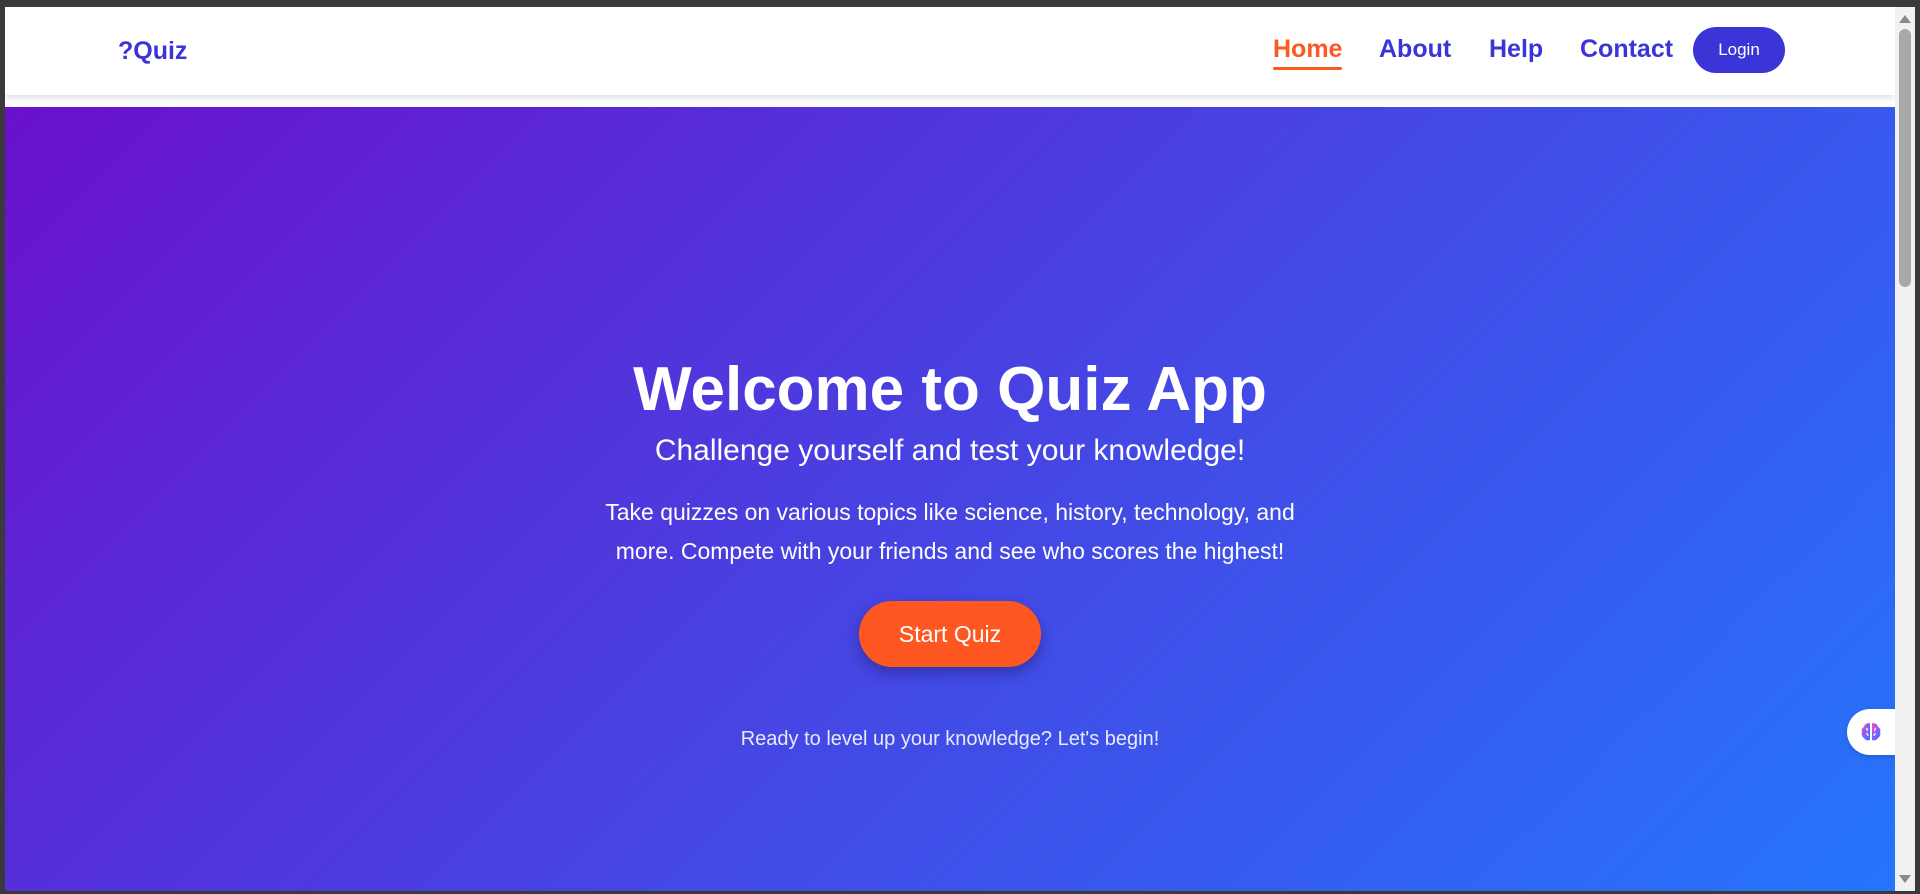  What do you see at coordinates (1516, 49) in the screenshot?
I see `nav-link-help: Help` at bounding box center [1516, 49].